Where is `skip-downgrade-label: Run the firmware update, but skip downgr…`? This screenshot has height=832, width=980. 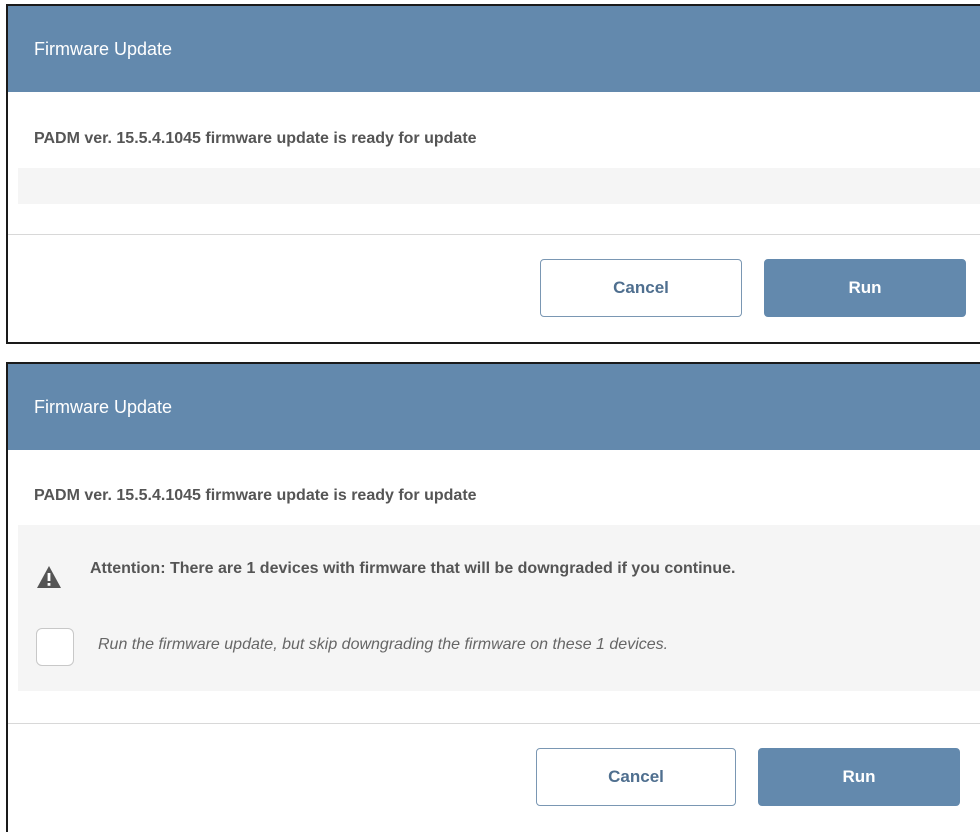 skip-downgrade-label: Run the firmware update, but skip downgr… is located at coordinates (383, 645).